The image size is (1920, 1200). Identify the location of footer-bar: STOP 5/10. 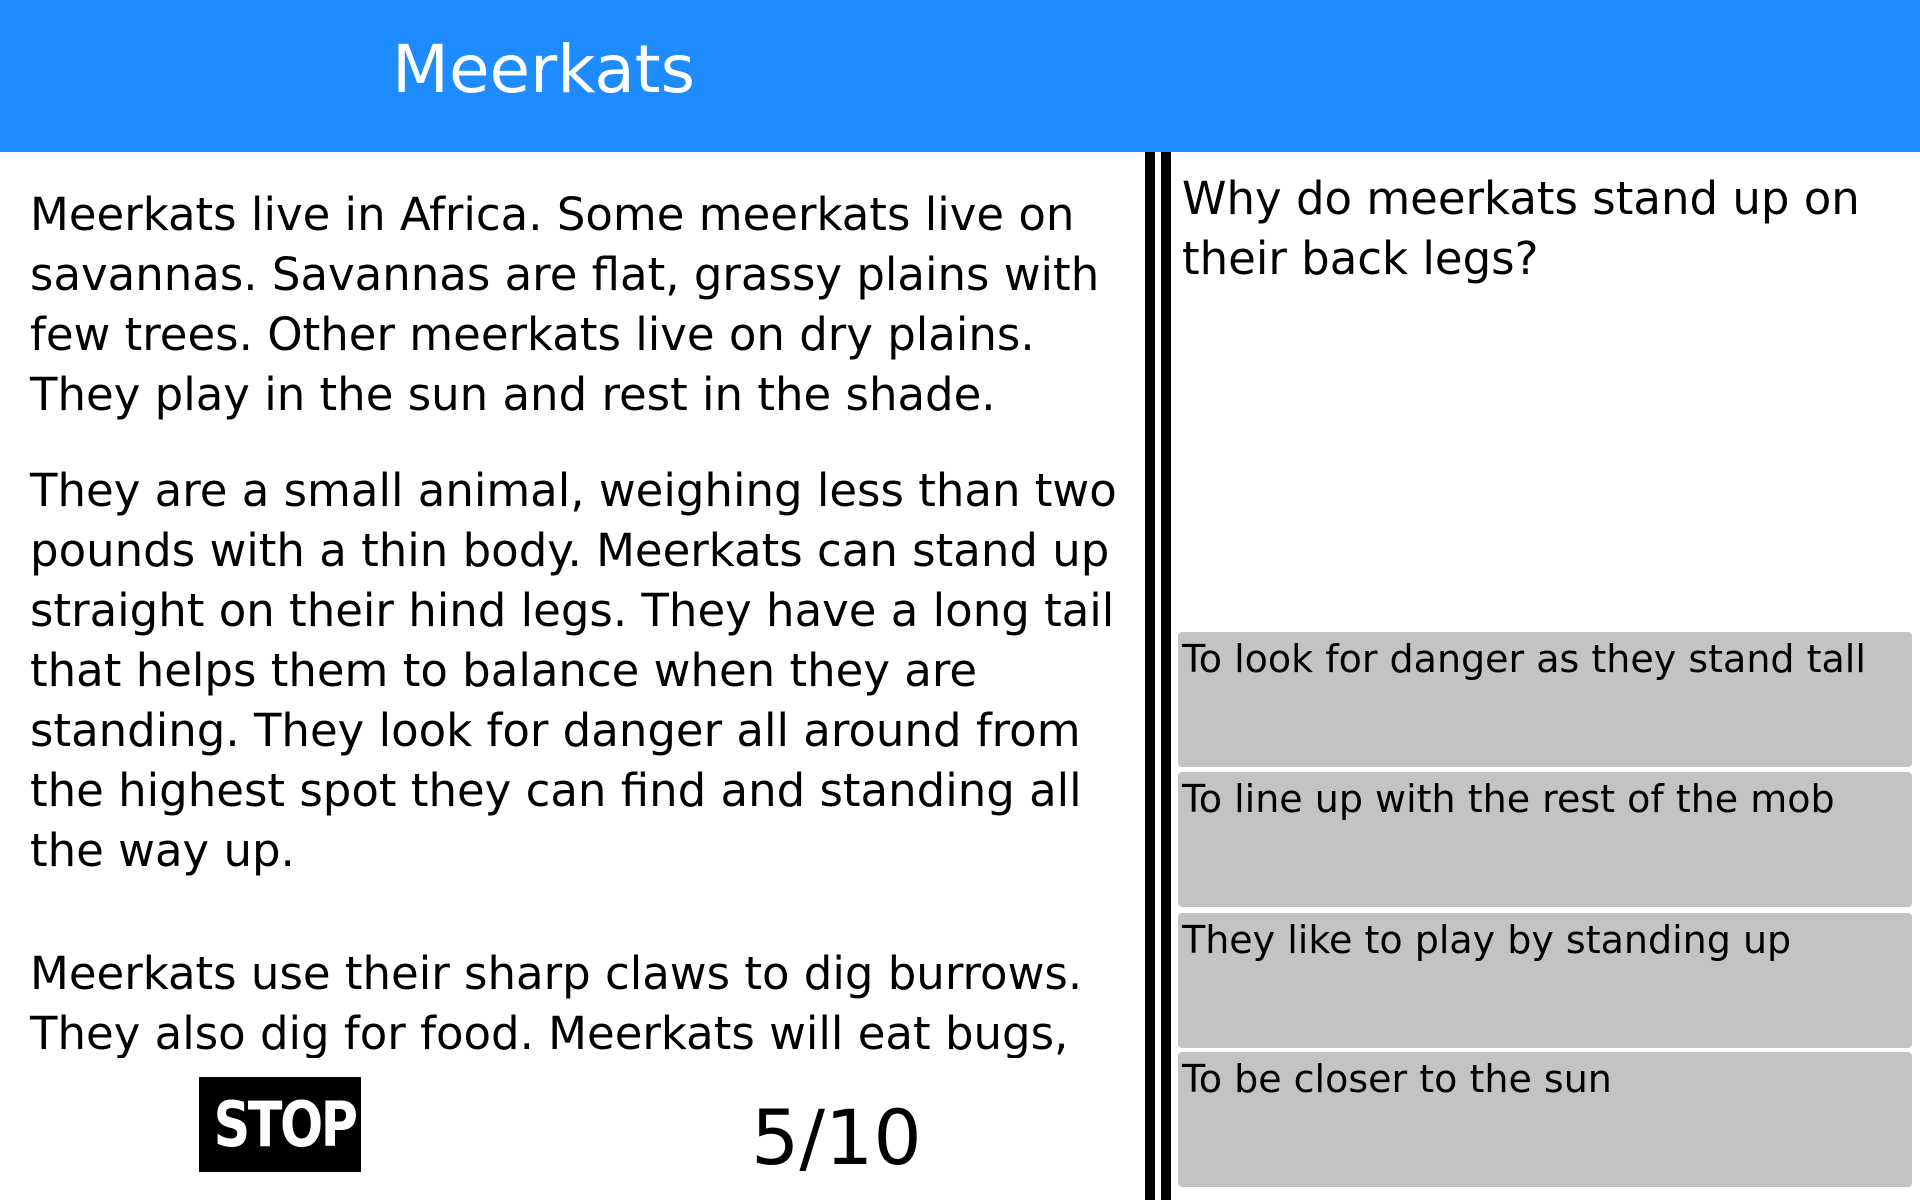
(594, 1129).